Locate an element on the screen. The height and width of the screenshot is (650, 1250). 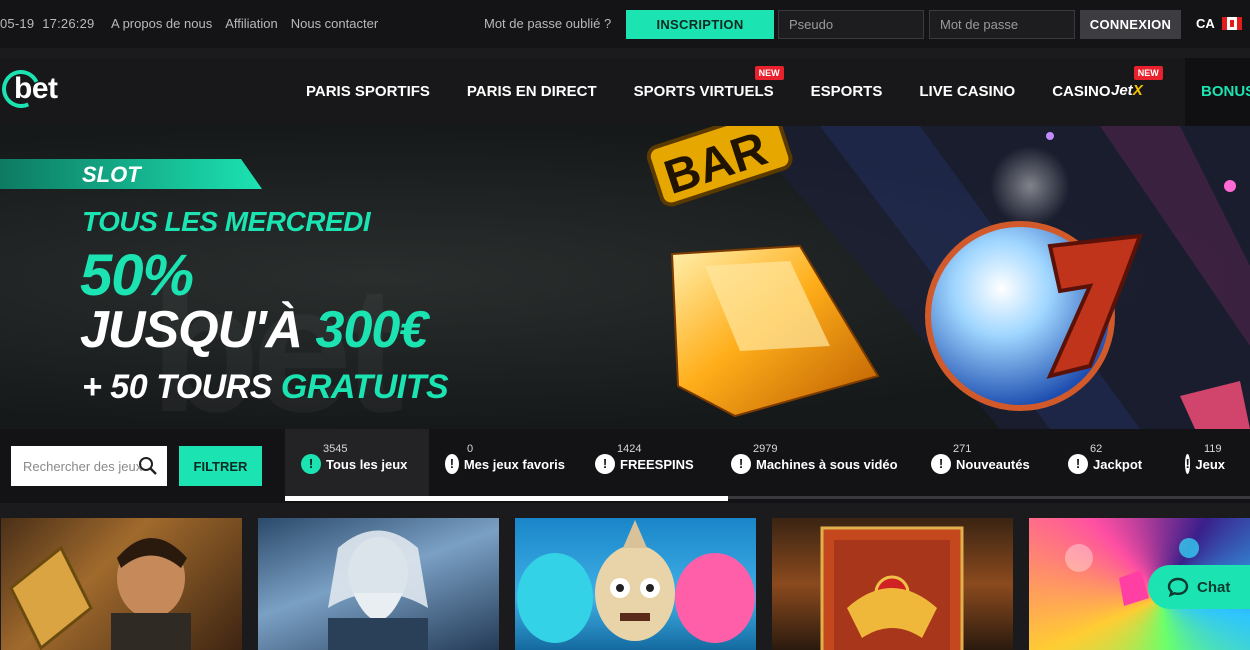
nav-item-bonus: BONUS is located at coordinates (1217, 92).